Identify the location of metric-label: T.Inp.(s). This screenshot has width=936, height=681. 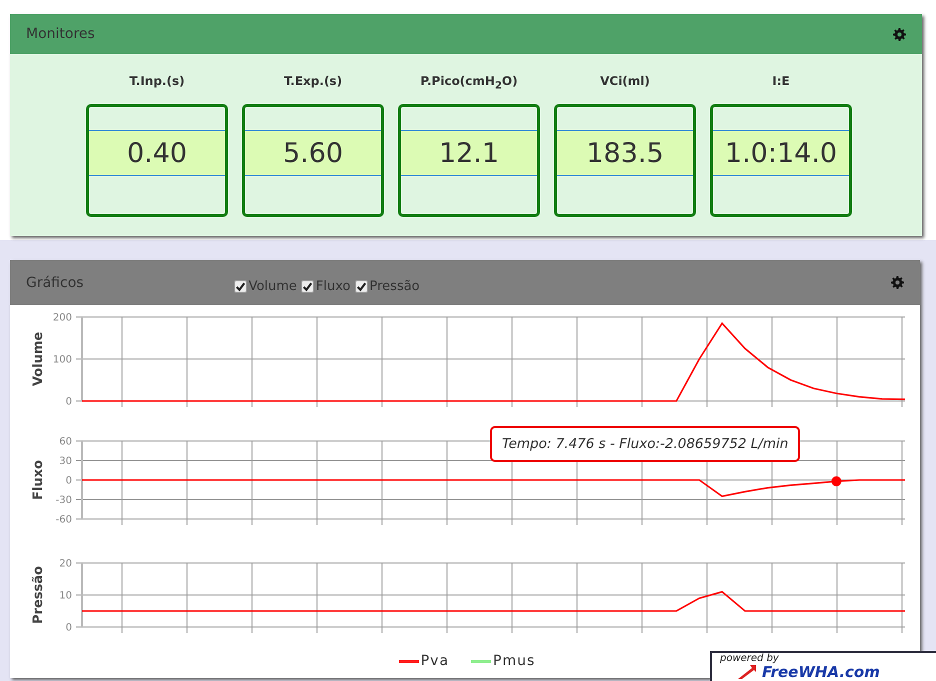
(157, 82).